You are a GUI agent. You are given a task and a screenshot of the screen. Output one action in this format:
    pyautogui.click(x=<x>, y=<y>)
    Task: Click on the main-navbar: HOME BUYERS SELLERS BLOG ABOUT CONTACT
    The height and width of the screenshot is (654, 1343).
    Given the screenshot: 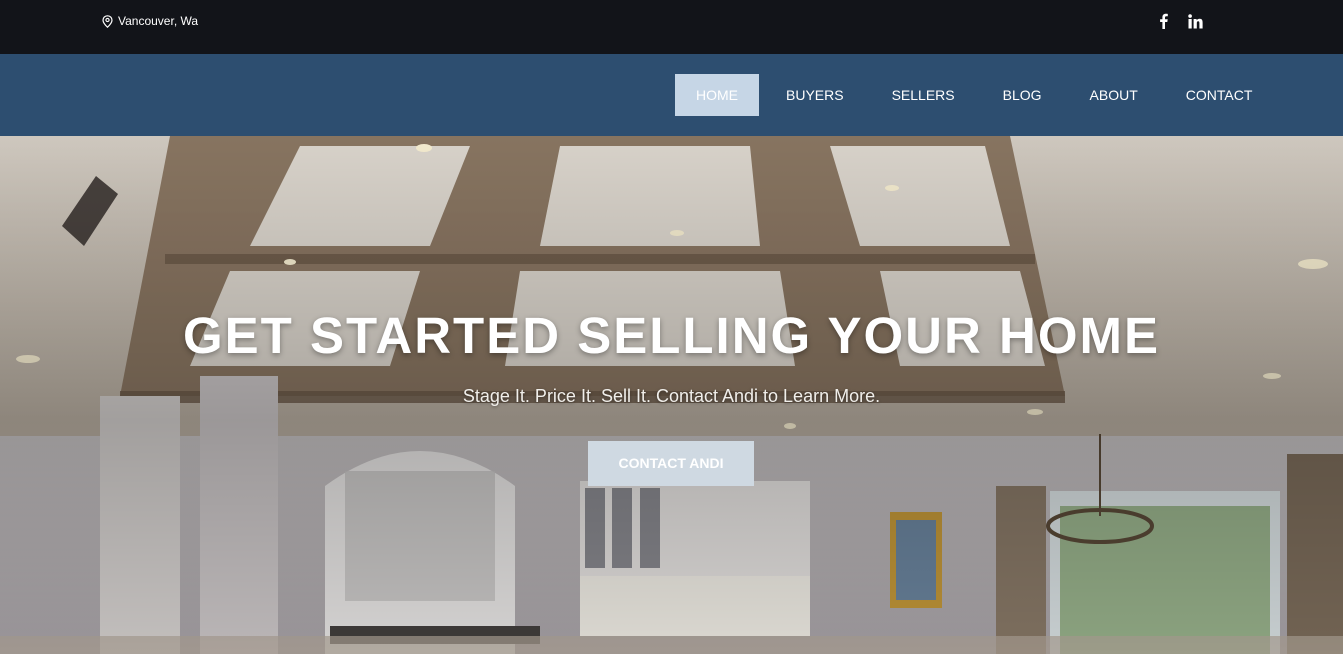 What is the action you would take?
    pyautogui.click(x=671, y=95)
    